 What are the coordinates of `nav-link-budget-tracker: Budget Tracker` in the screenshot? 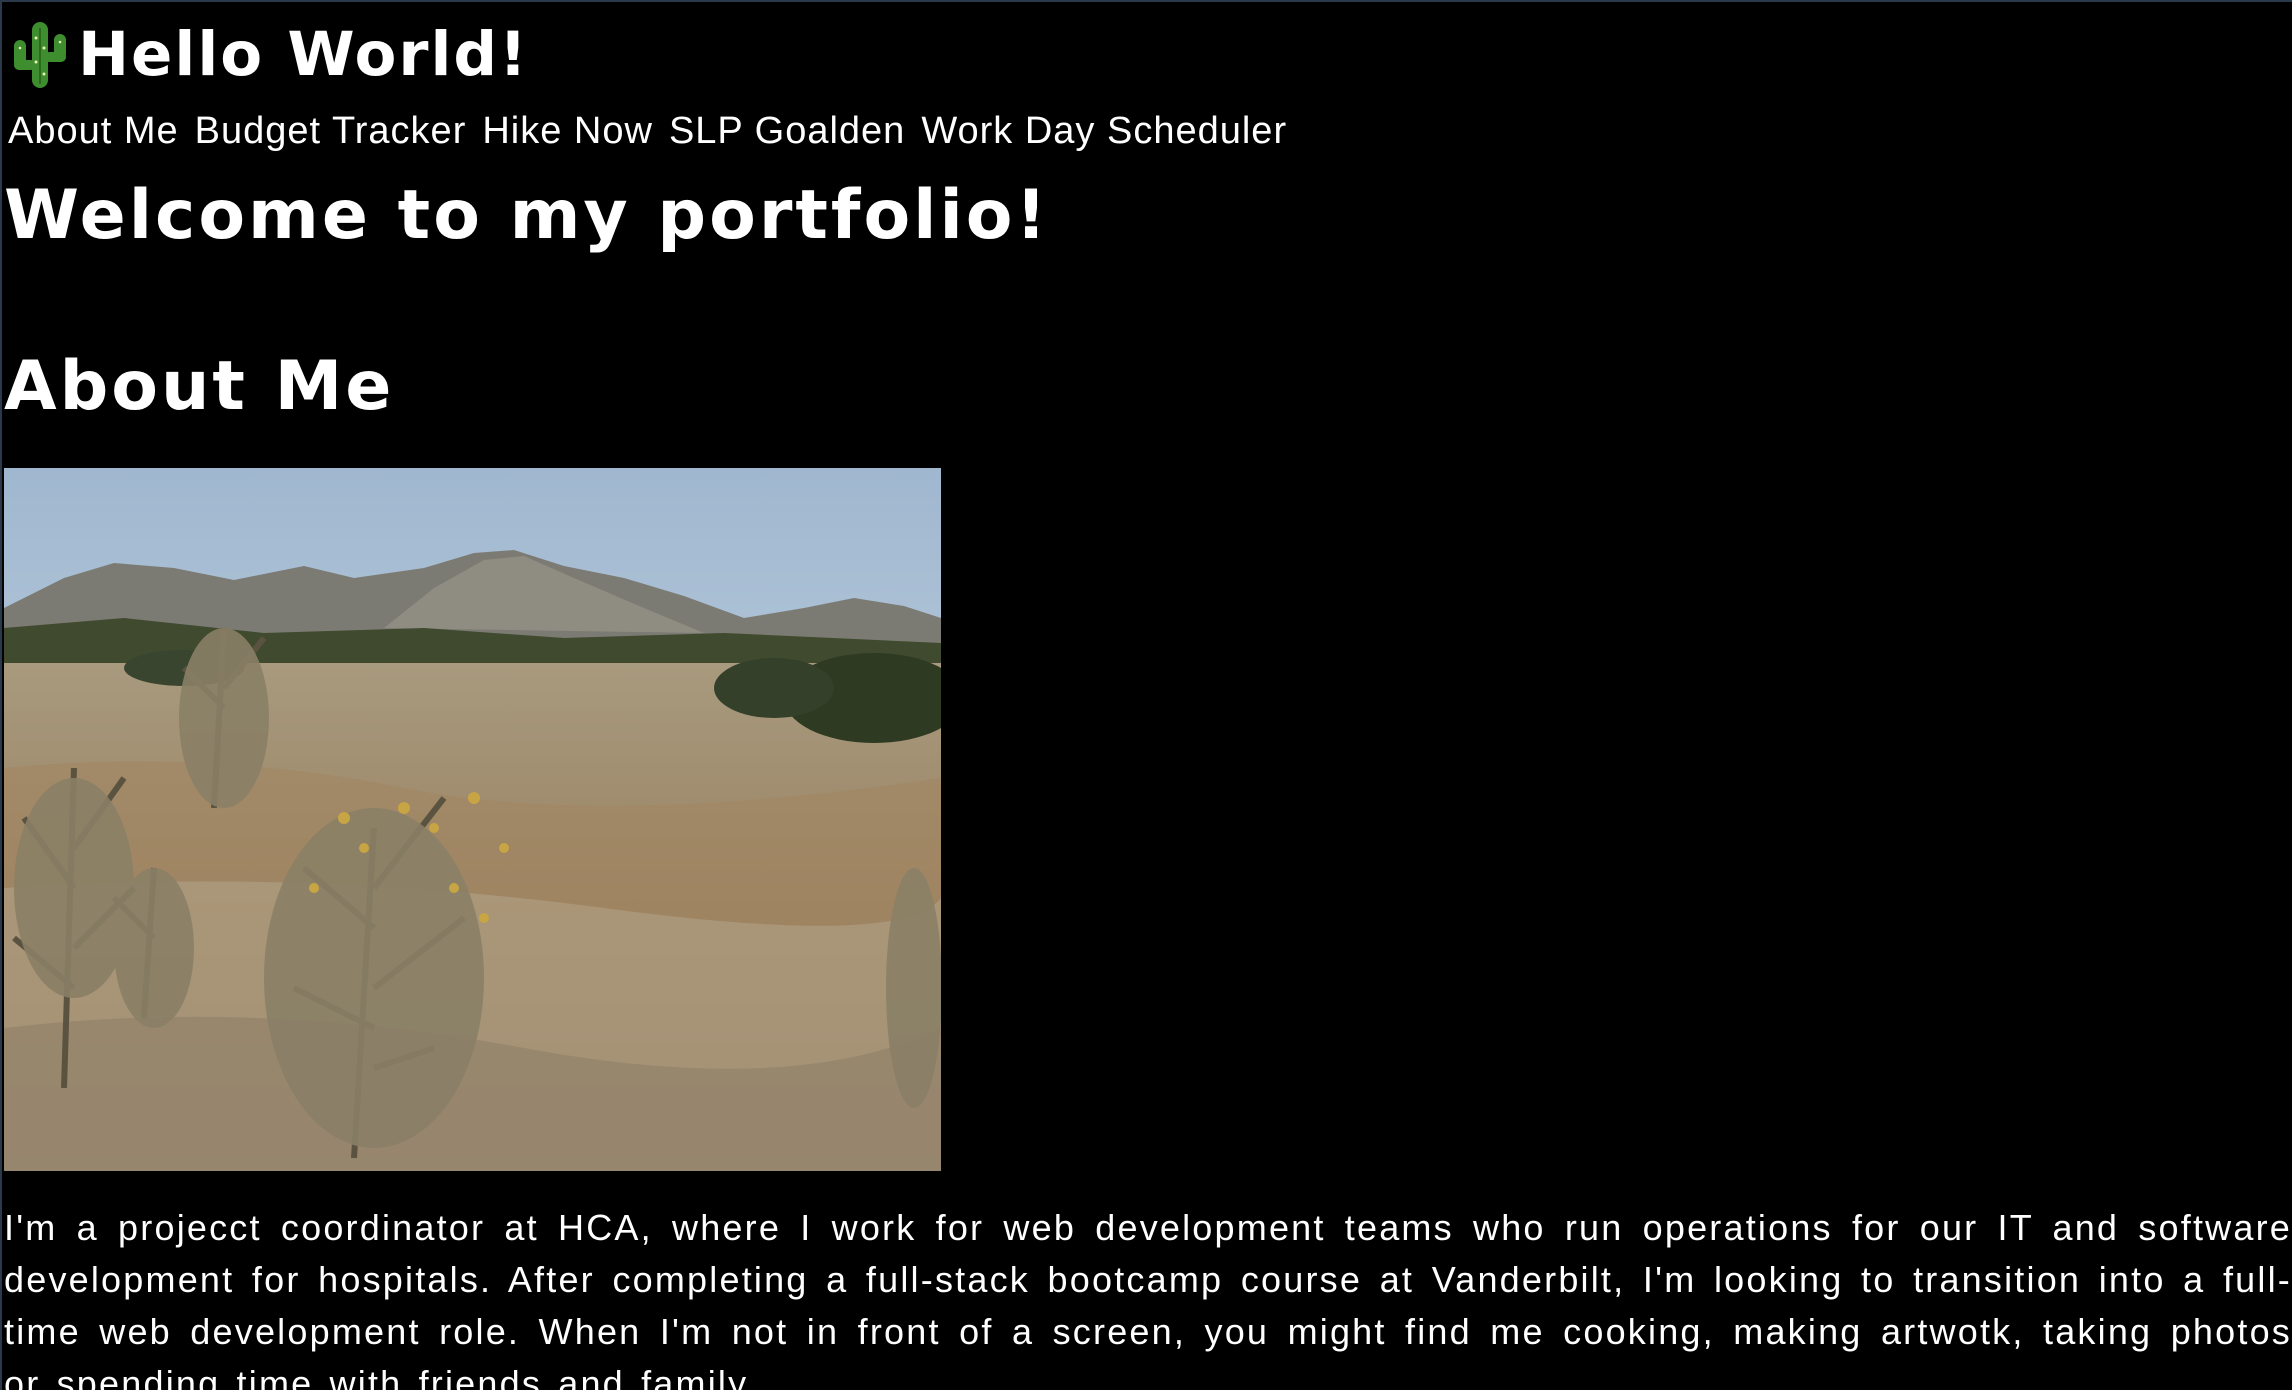 It's located at (331, 131).